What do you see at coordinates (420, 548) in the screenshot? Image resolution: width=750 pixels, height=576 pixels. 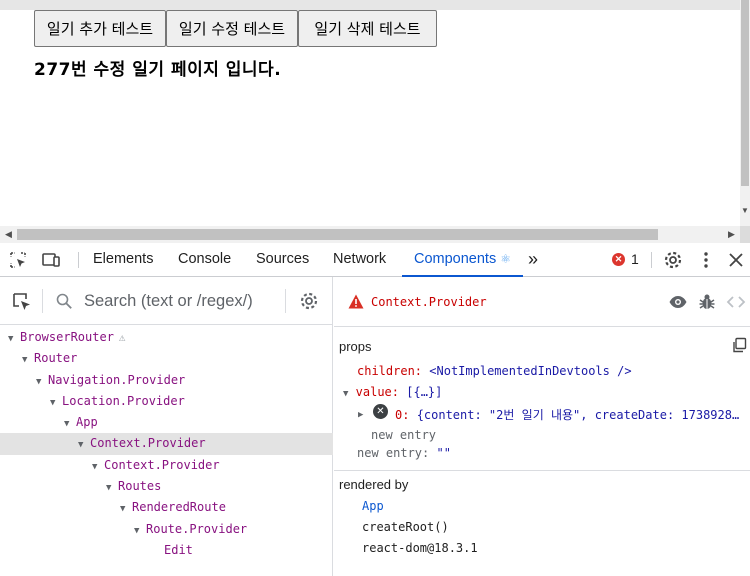 I see `rendered-by-react-dom: react-dom@18.3.1` at bounding box center [420, 548].